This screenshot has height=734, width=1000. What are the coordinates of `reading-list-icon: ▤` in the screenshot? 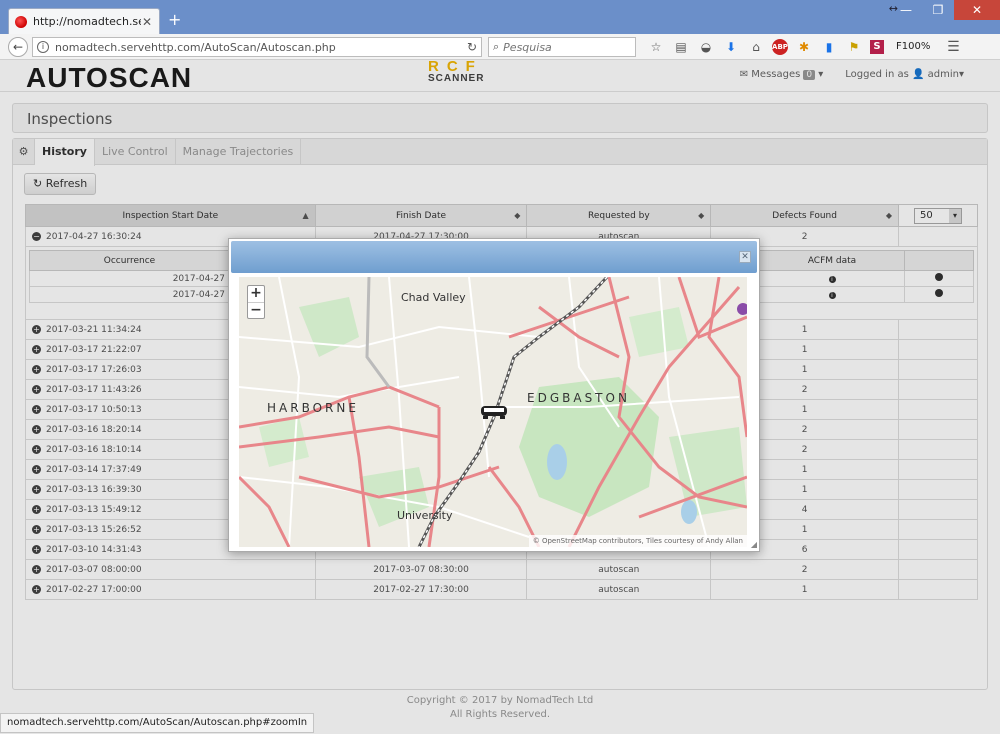 It's located at (681, 47).